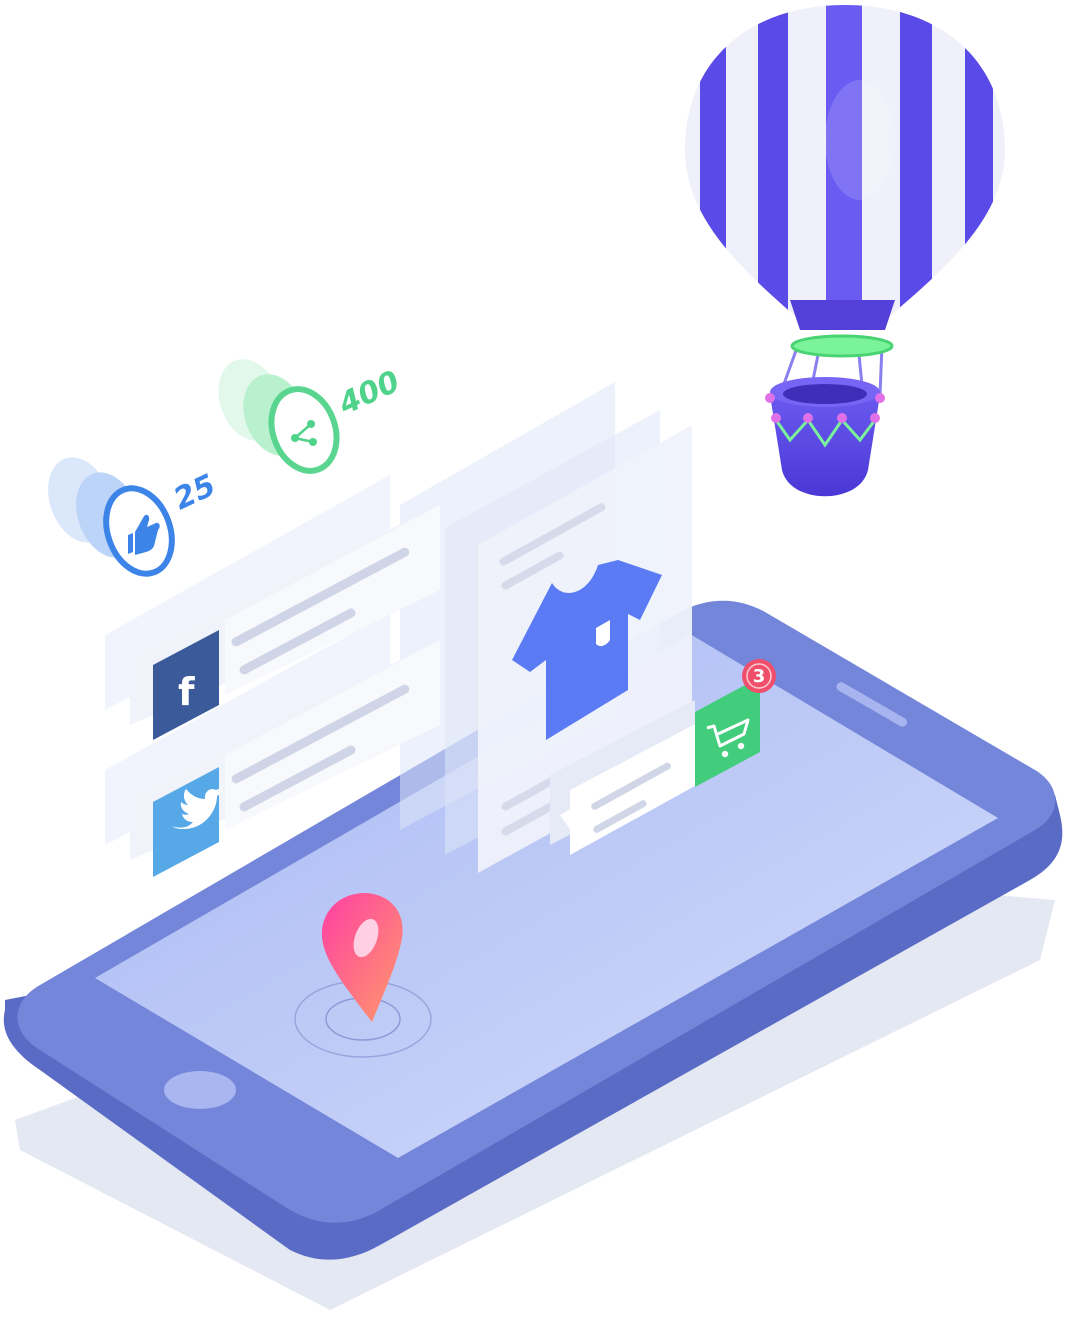 The height and width of the screenshot is (1326, 1068). Describe the element at coordinates (845, 251) in the screenshot. I see `hot-air-balloon` at that location.